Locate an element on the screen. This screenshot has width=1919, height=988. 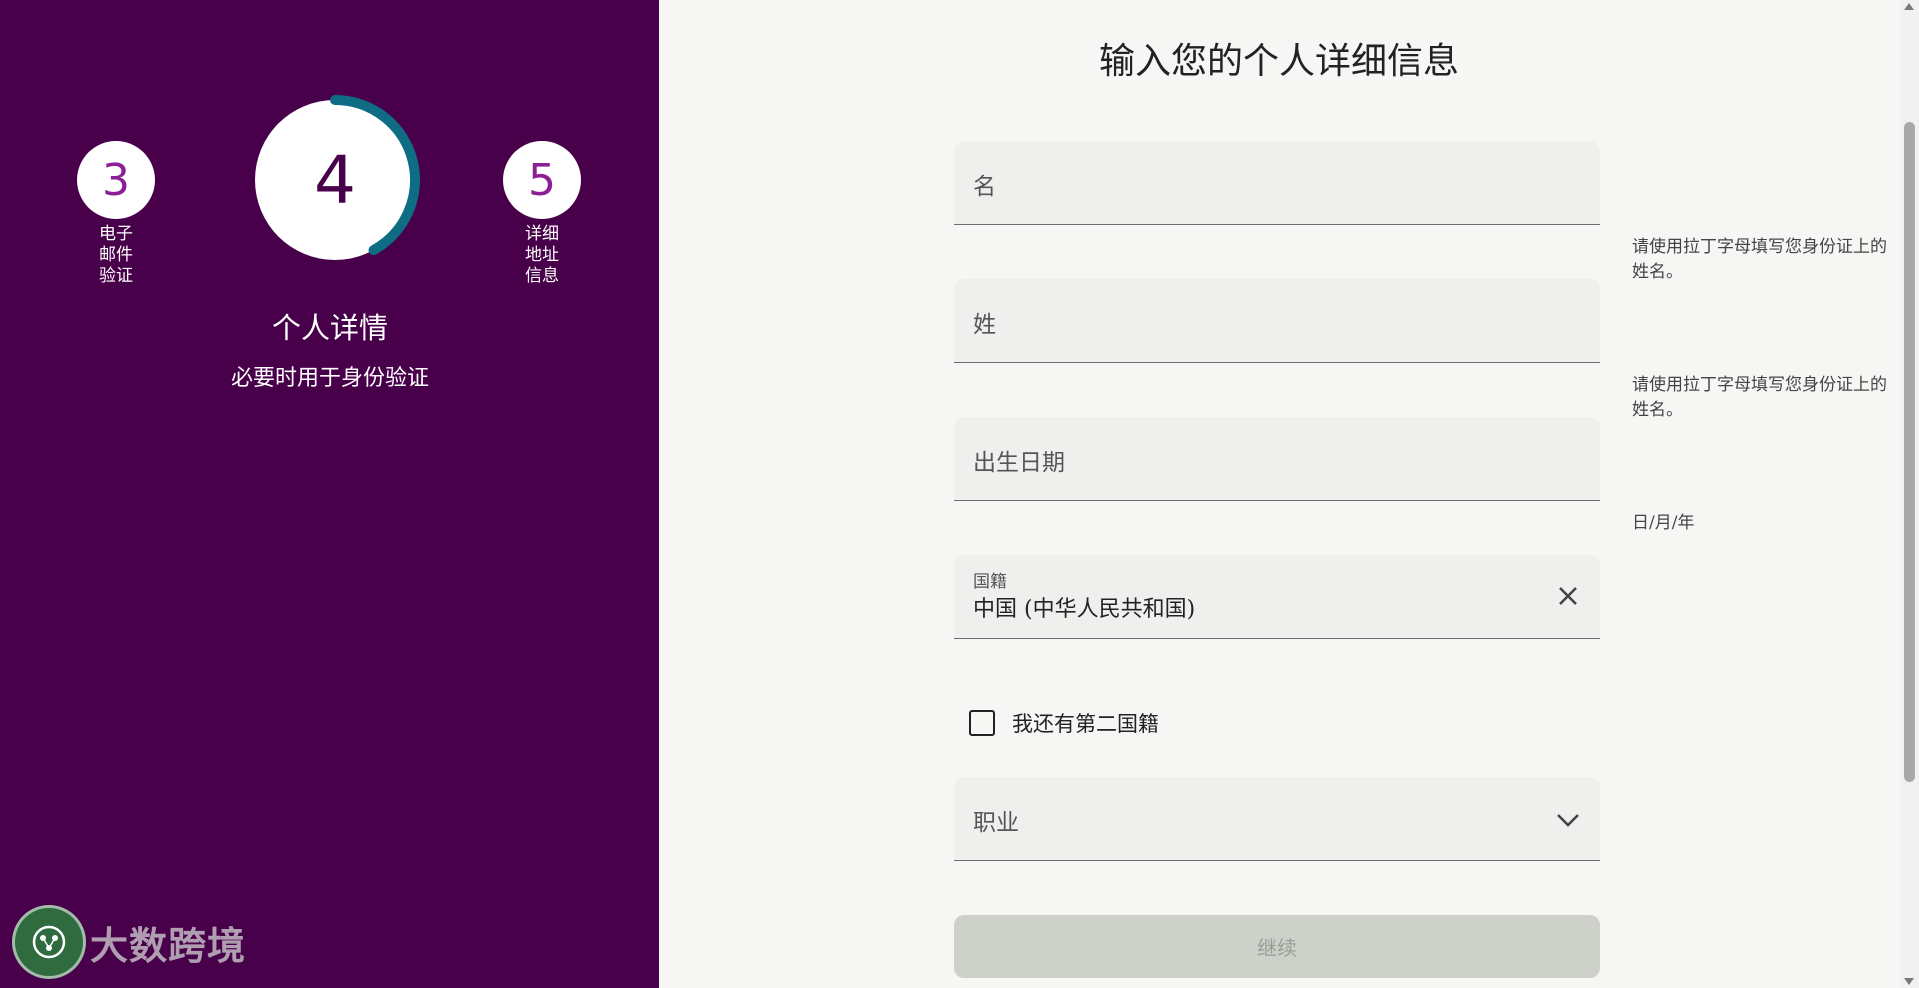
dob-placeholder: 出生日期 is located at coordinates (1019, 463).